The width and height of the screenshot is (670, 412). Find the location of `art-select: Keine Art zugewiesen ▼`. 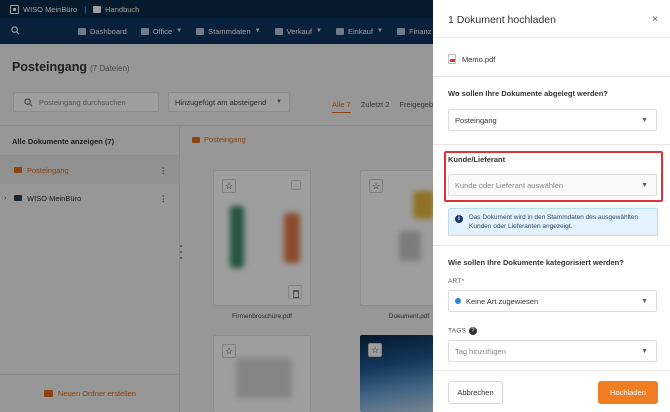

art-select: Keine Art zugewiesen ▼ is located at coordinates (552, 301).